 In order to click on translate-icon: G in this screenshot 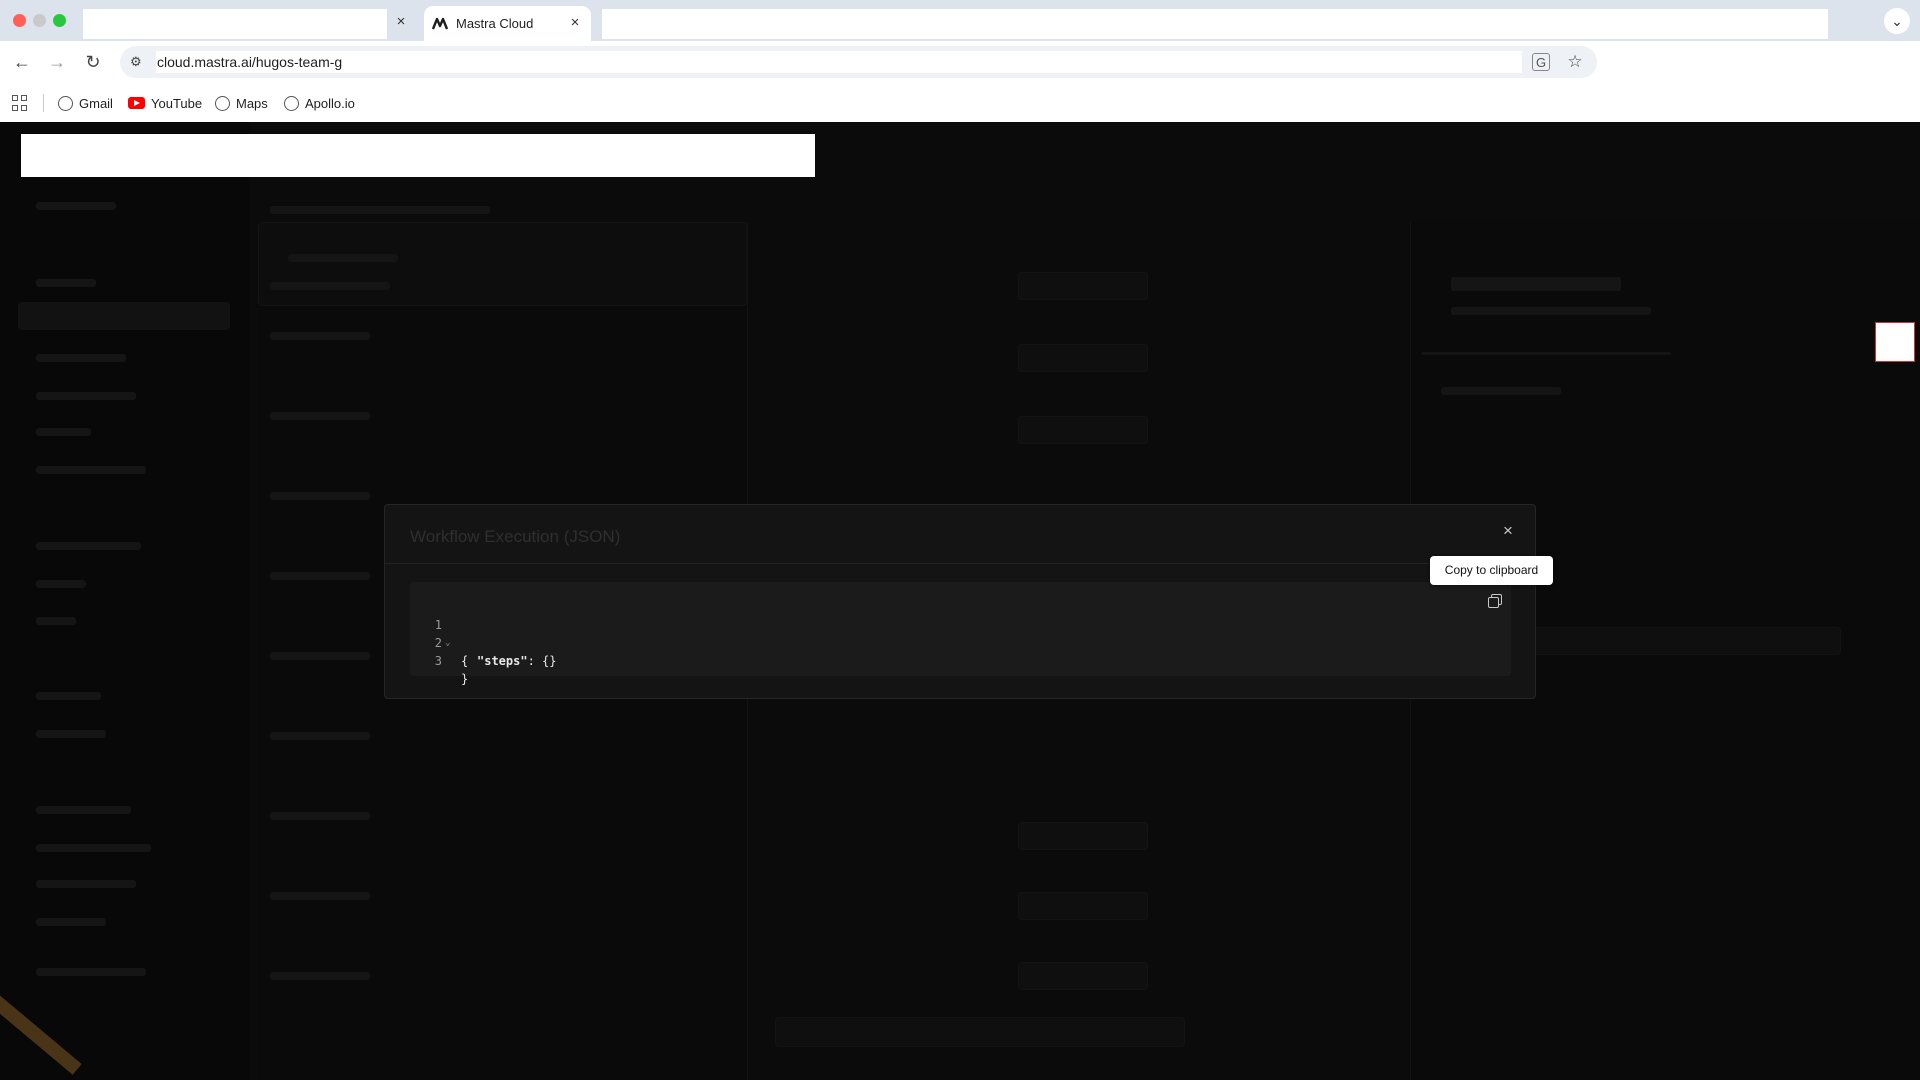, I will do `click(1541, 62)`.